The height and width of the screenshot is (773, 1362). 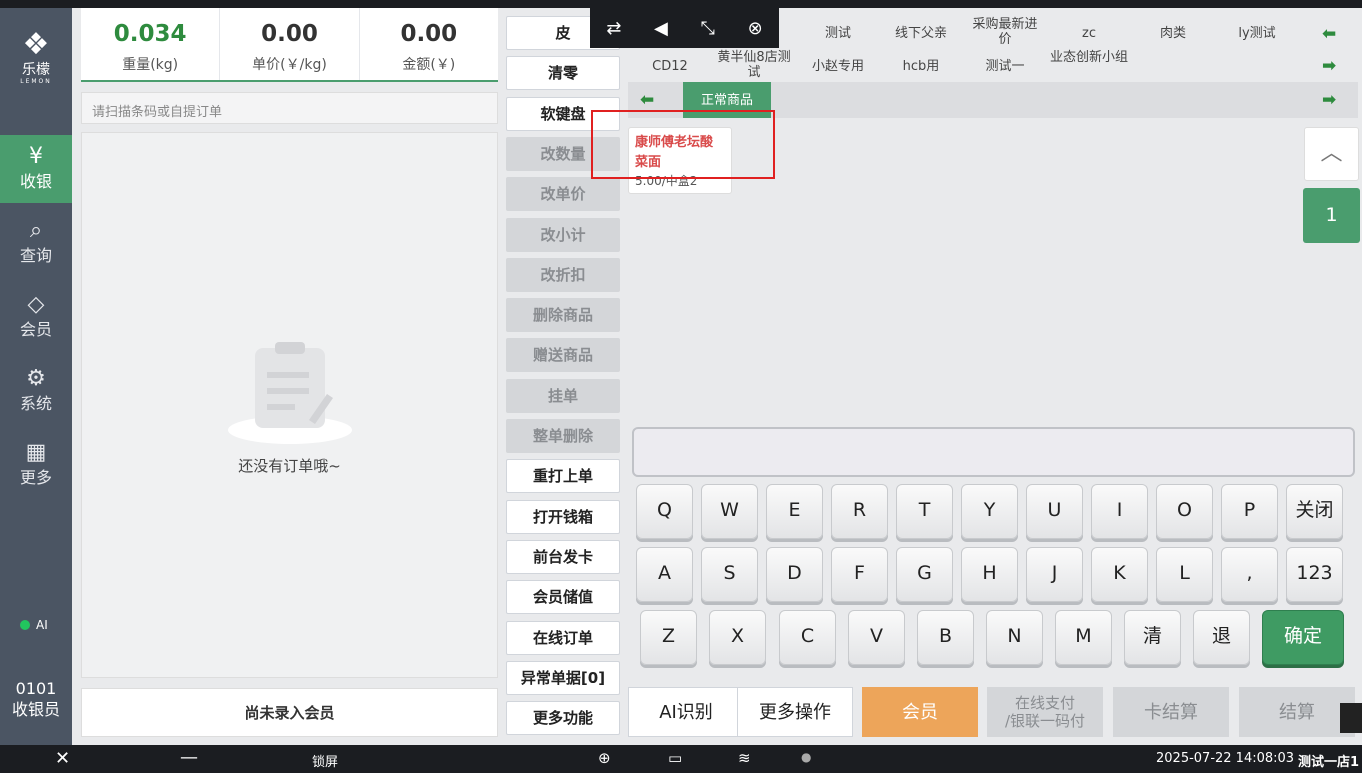 What do you see at coordinates (1083, 637) in the screenshot?
I see `key-m: M` at bounding box center [1083, 637].